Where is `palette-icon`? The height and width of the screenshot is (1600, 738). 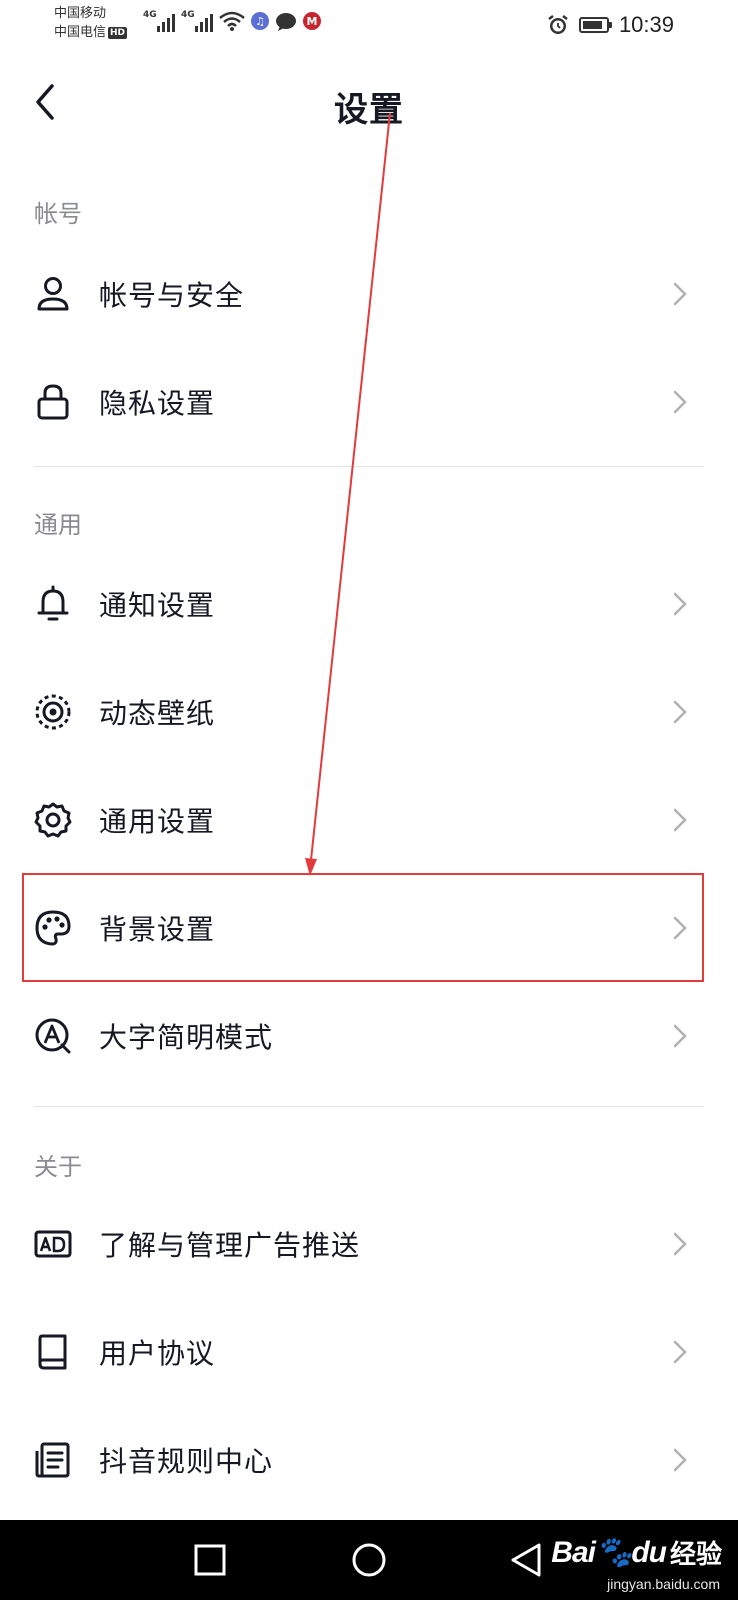 palette-icon is located at coordinates (53, 928).